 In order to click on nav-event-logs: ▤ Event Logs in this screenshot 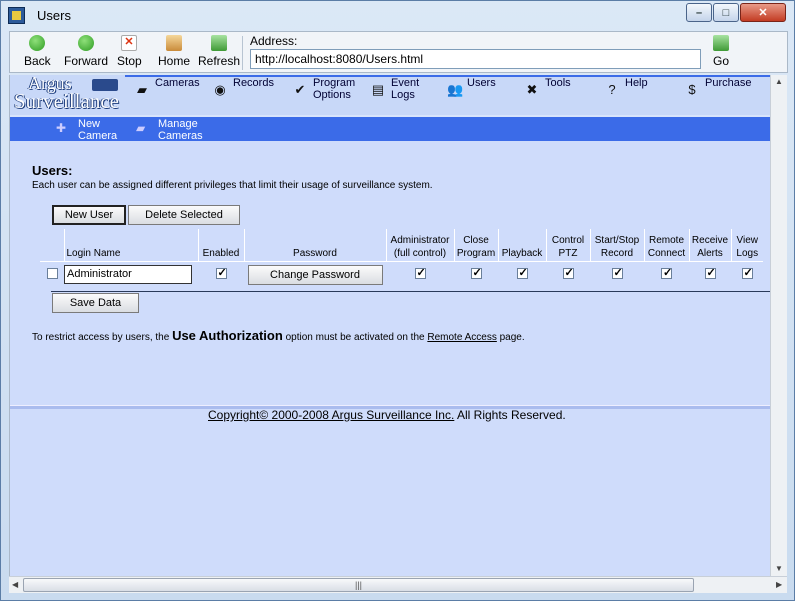, I will do `click(395, 89)`.